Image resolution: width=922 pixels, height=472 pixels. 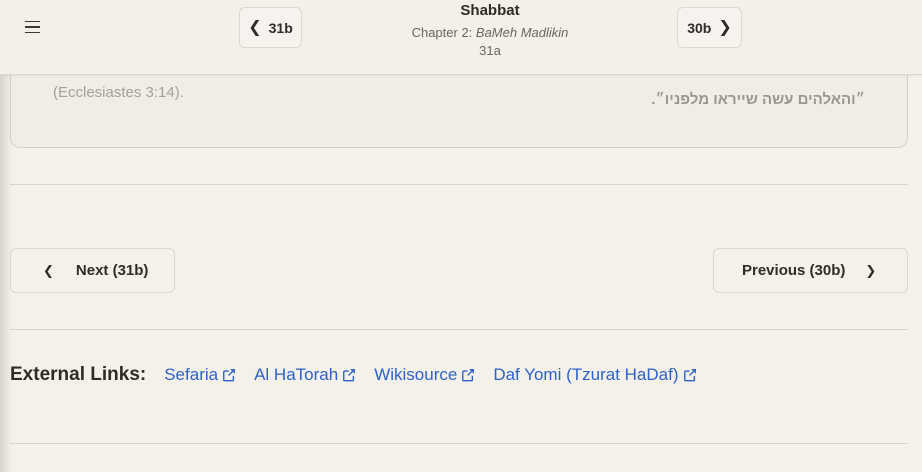 I want to click on previous-page-label: Previous (30b), so click(x=794, y=270).